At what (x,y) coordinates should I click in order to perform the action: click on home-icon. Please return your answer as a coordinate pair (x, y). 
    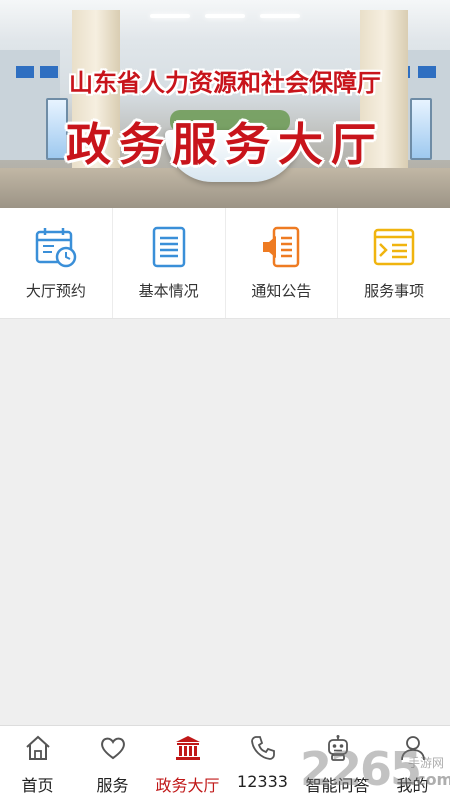
    Looking at the image, I should click on (38, 748).